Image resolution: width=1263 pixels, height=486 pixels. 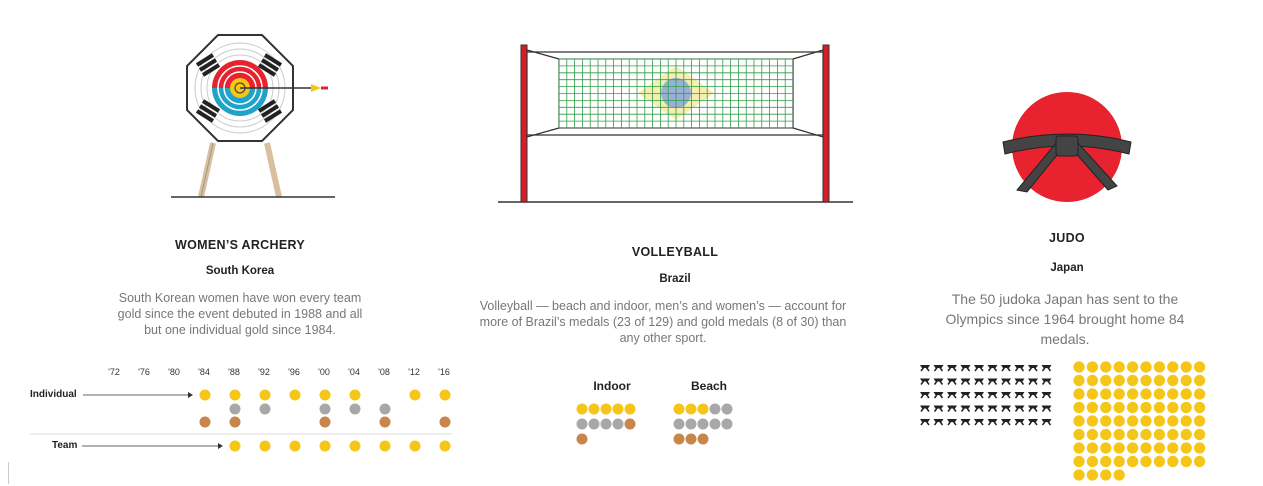 I want to click on year-tick-label: '76, so click(x=144, y=372).